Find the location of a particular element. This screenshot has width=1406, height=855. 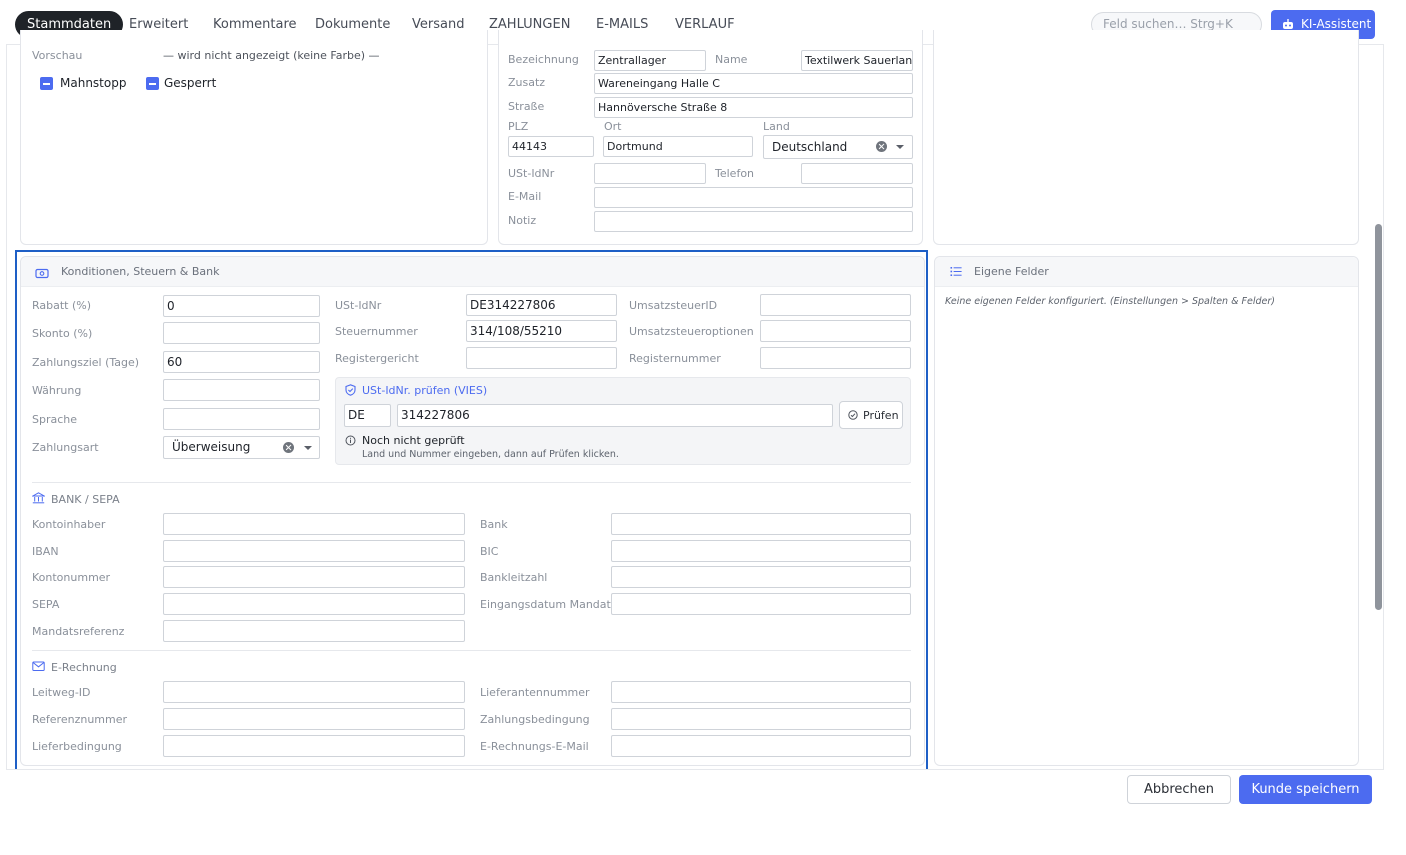

ustid-label: USt-IdNr is located at coordinates (531, 173).